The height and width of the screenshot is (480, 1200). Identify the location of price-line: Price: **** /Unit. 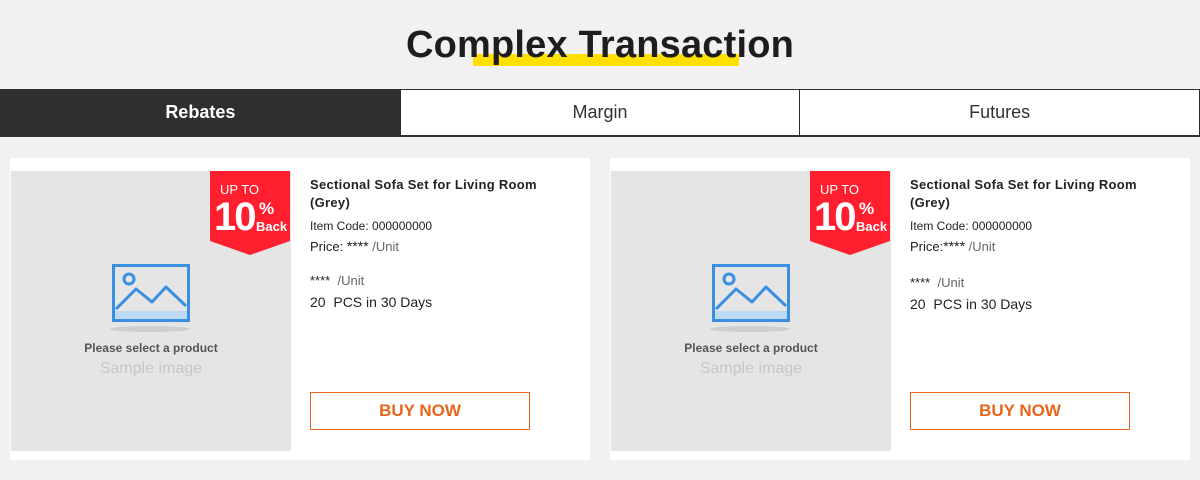
(445, 246).